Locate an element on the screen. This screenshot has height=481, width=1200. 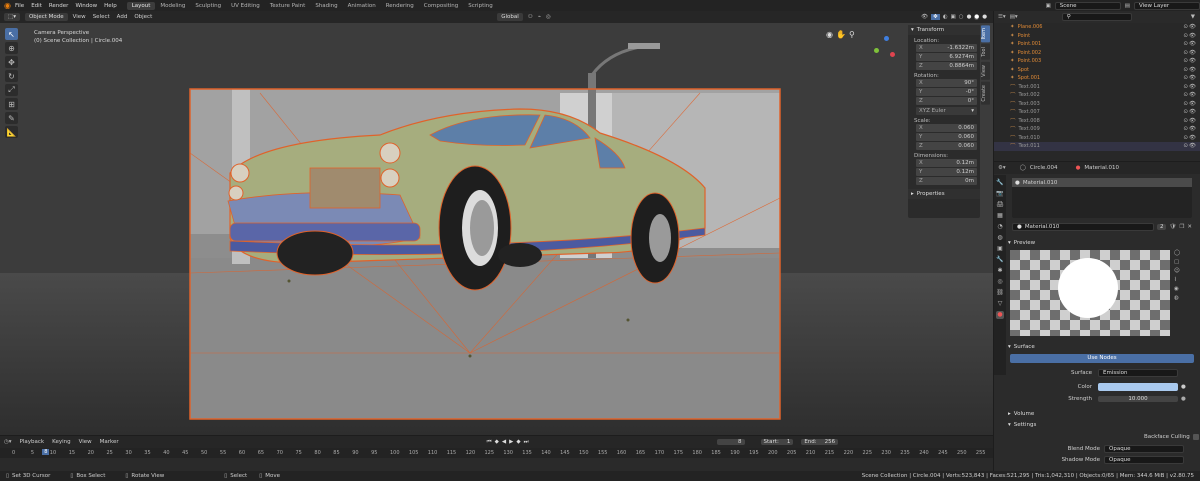
axis-gizmo is located at coordinates (885, 51).